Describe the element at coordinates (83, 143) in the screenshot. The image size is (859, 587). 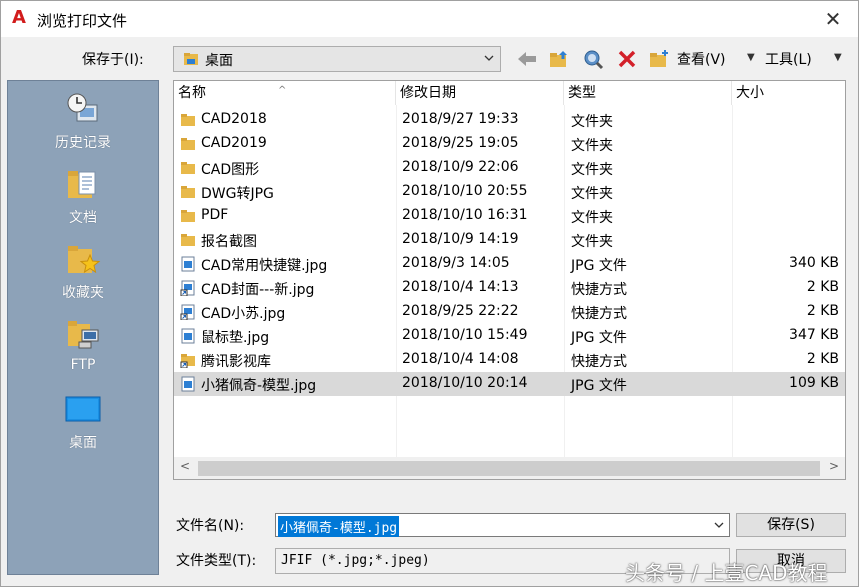
I see `place-history-label: 历史记录` at that location.